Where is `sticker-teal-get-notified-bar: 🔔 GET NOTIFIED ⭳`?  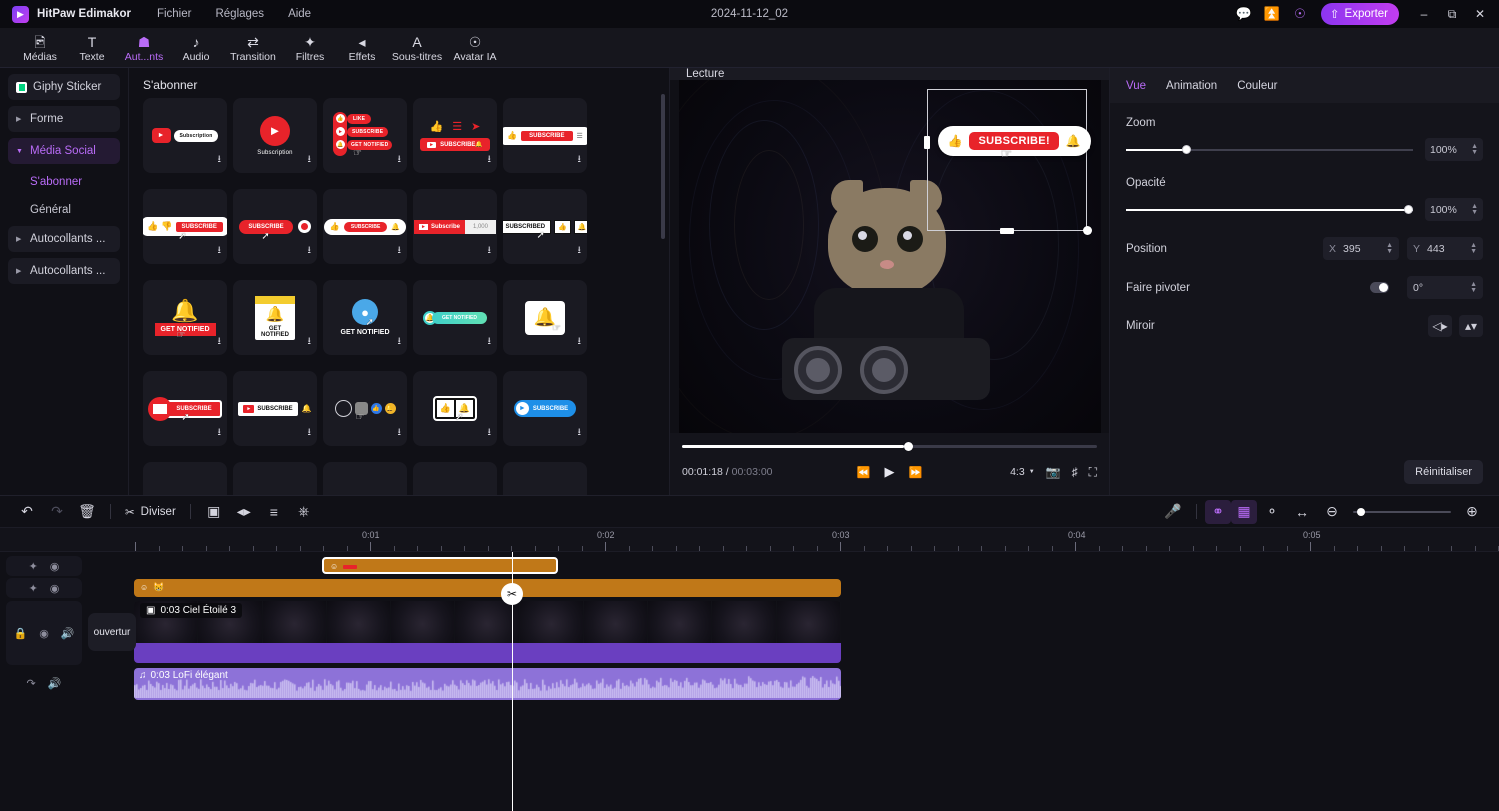 sticker-teal-get-notified-bar: 🔔 GET NOTIFIED ⭳ is located at coordinates (455, 317).